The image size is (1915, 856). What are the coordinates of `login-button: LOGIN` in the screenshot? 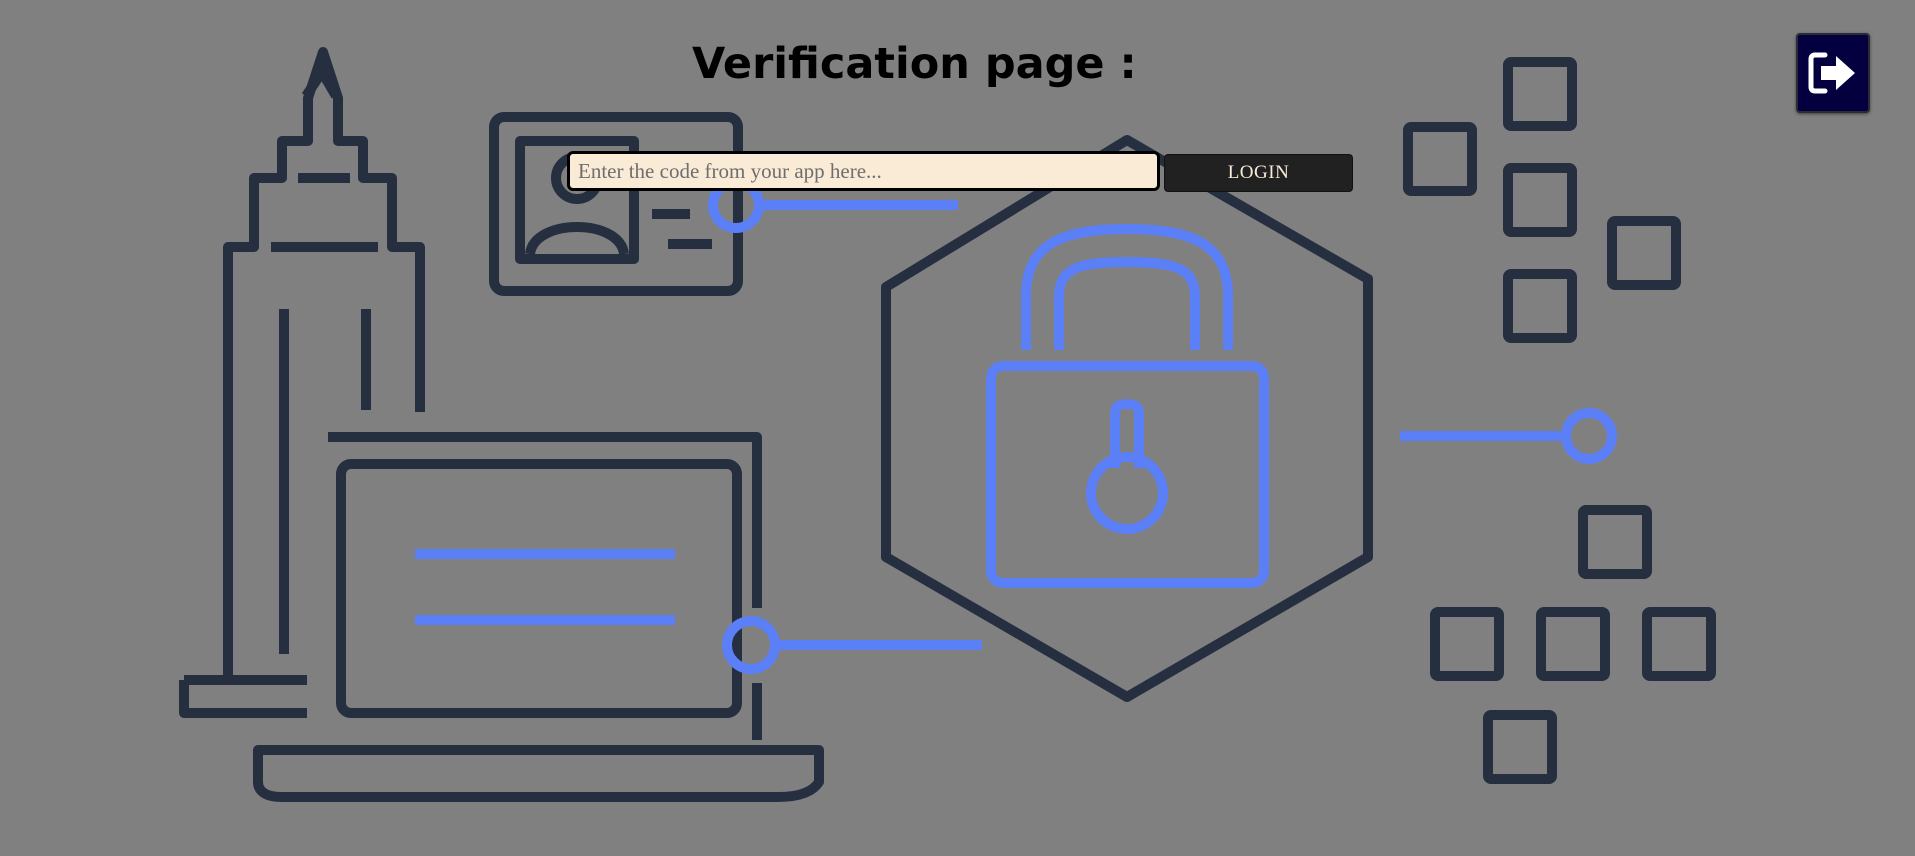 It's located at (1258, 173).